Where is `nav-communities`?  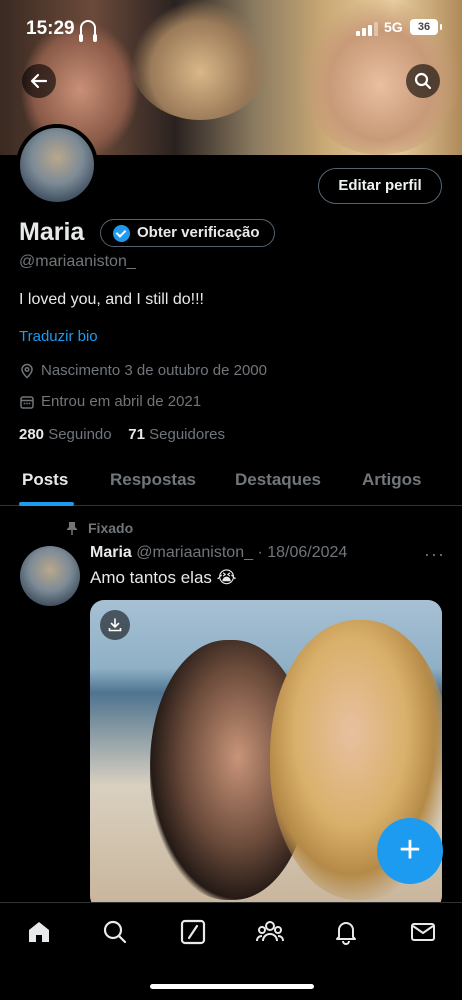 nav-communities is located at coordinates (270, 932).